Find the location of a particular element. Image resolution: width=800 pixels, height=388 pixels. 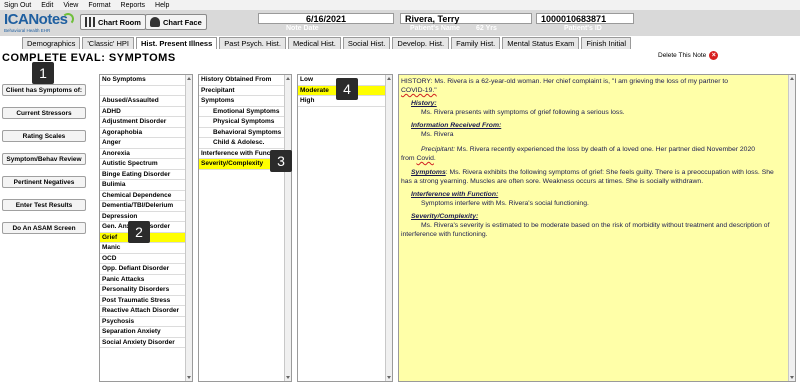

list-item: Opp. Defiant Disorder is located at coordinates (146, 269).